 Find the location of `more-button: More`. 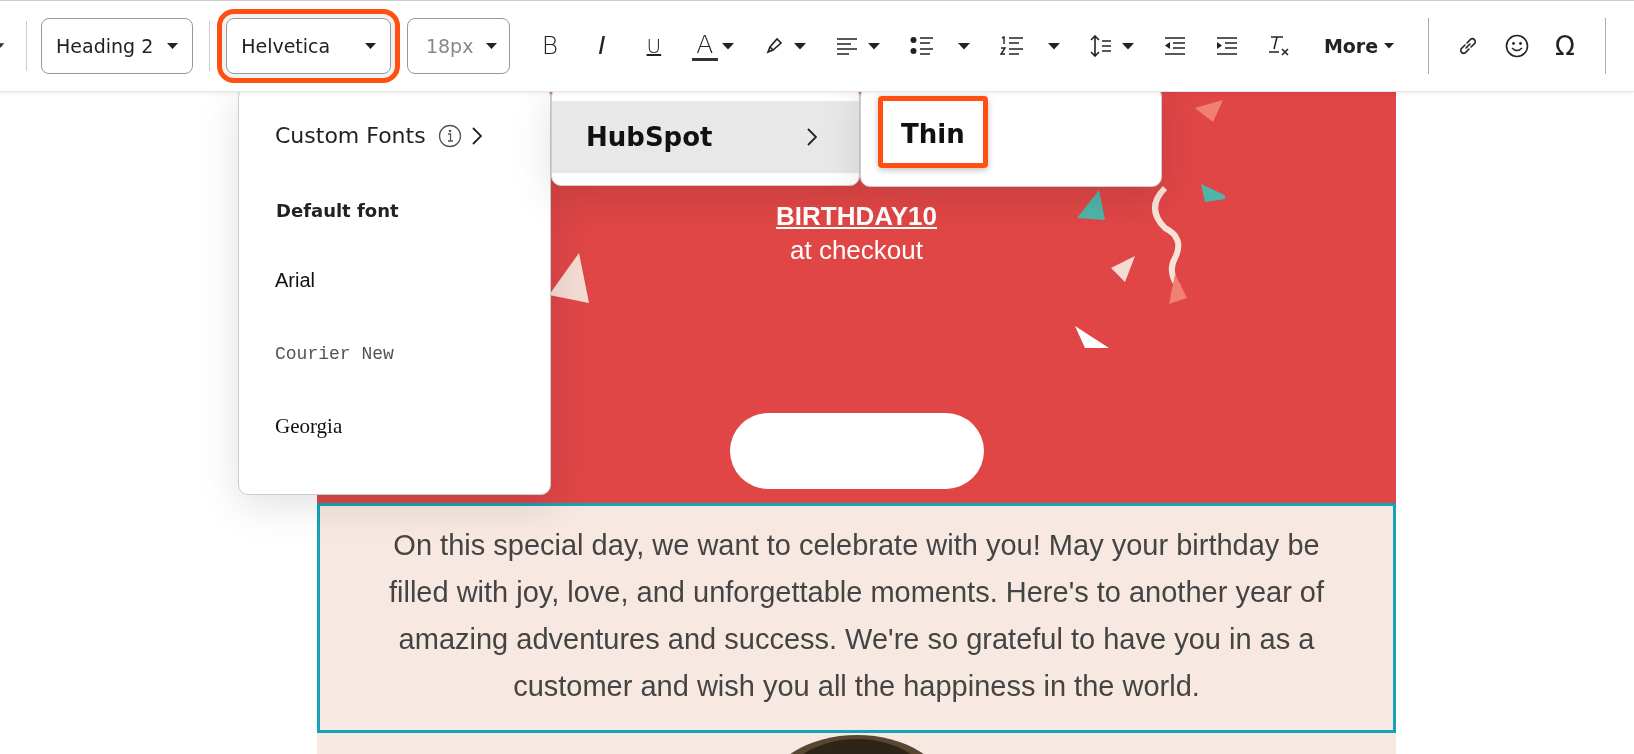

more-button: More is located at coordinates (1359, 46).